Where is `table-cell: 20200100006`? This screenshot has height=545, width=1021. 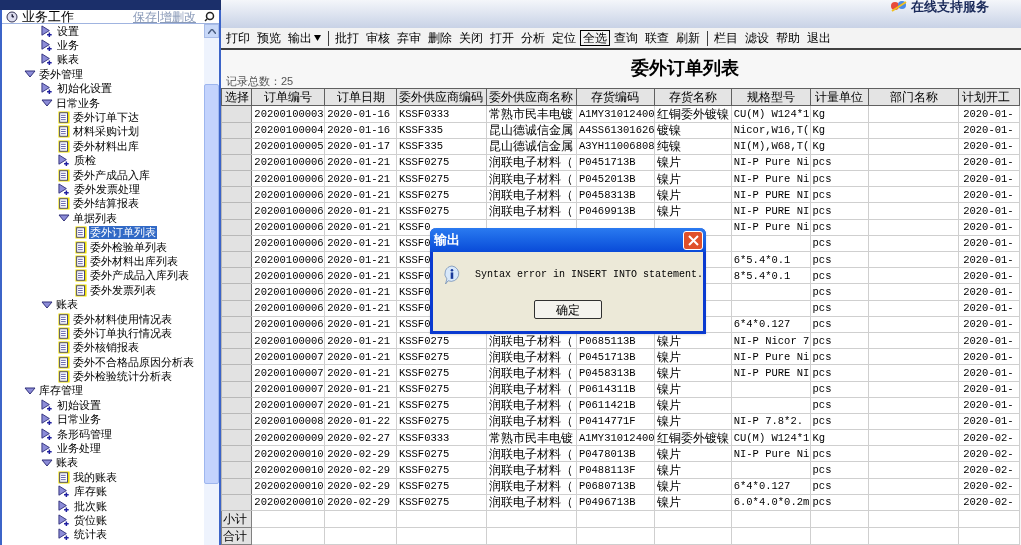
table-cell: 20200100006 is located at coordinates (288, 259).